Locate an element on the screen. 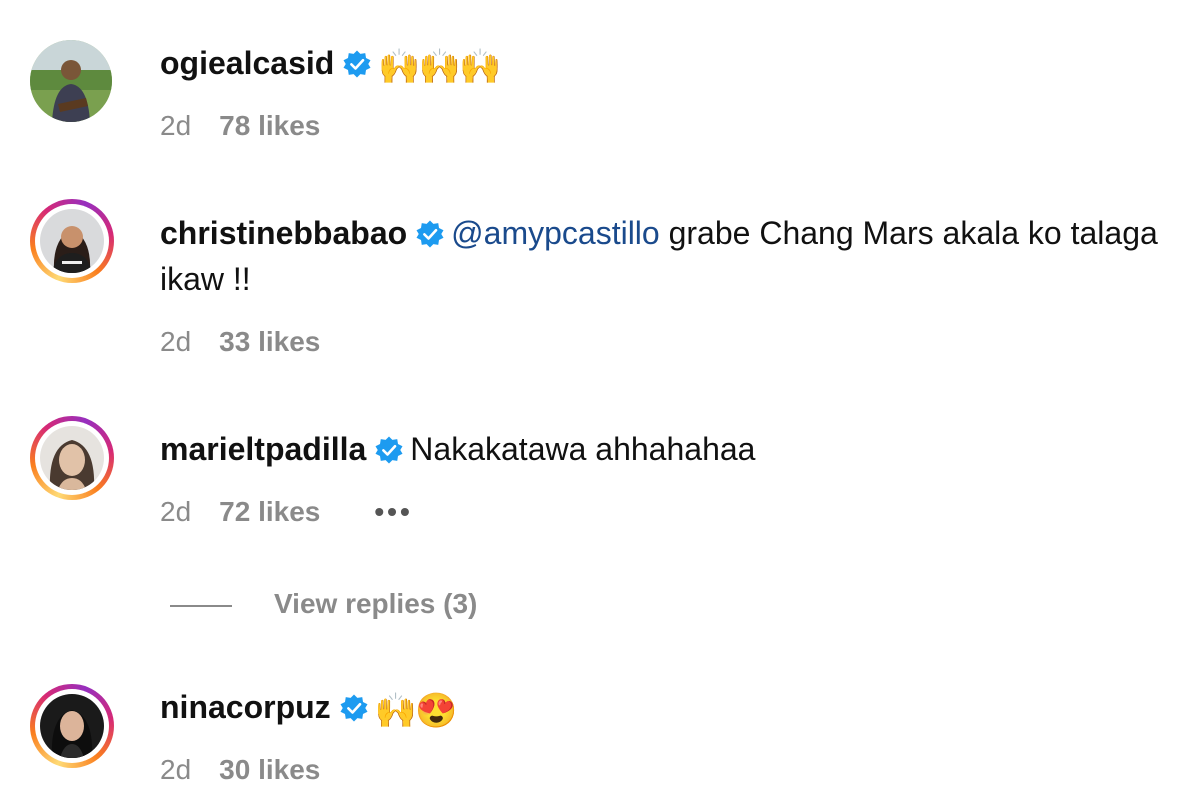 This screenshot has width=1200, height=812. replies-divider is located at coordinates (201, 605).